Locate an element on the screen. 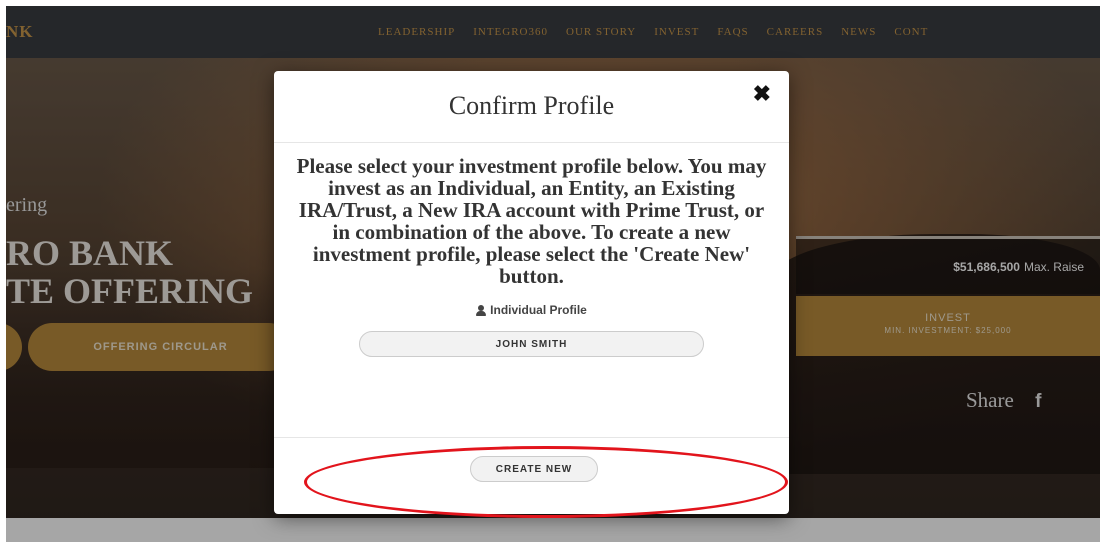  profile-section-label: Individual Profile is located at coordinates (531, 310).